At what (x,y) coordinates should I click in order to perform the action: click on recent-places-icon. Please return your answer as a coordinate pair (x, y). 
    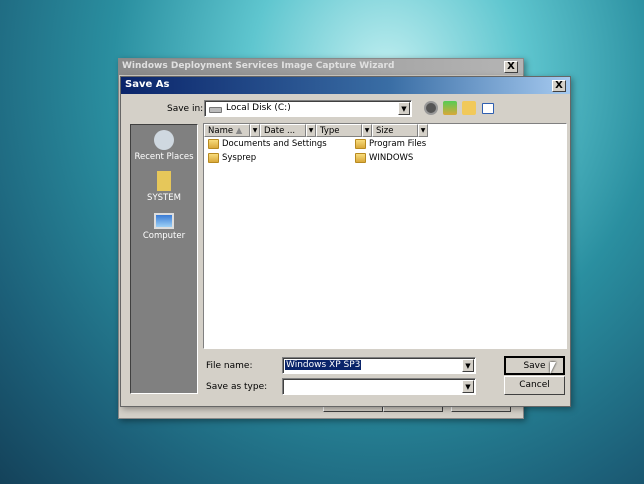
    Looking at the image, I should click on (164, 140).